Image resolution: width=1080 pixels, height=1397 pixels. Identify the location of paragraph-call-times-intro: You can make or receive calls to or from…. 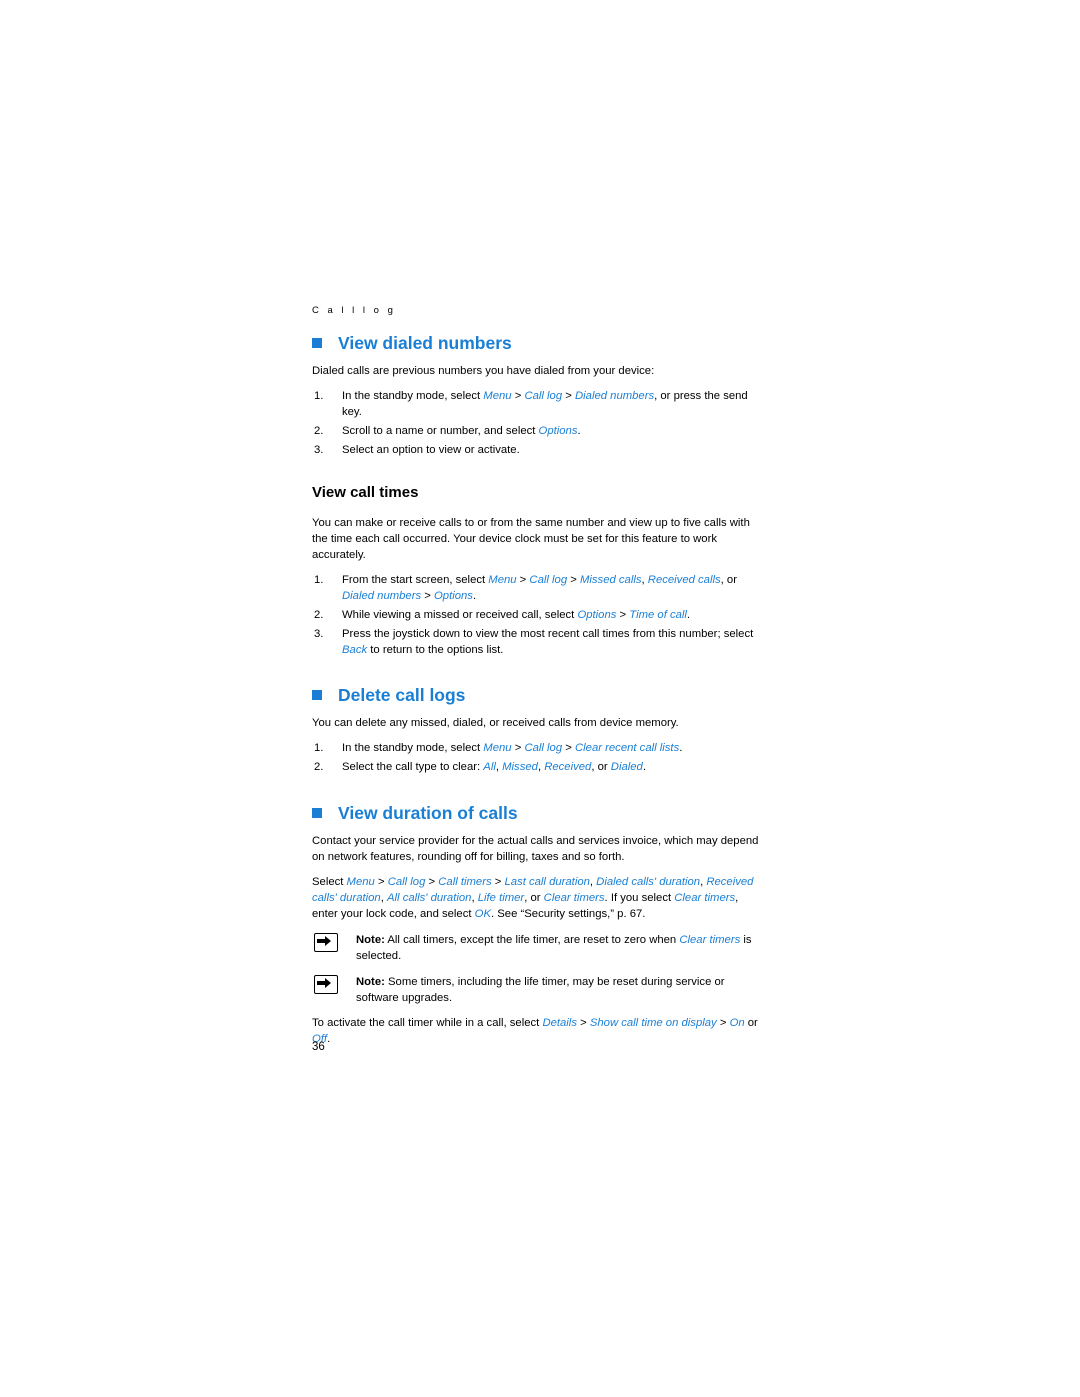
(531, 539).